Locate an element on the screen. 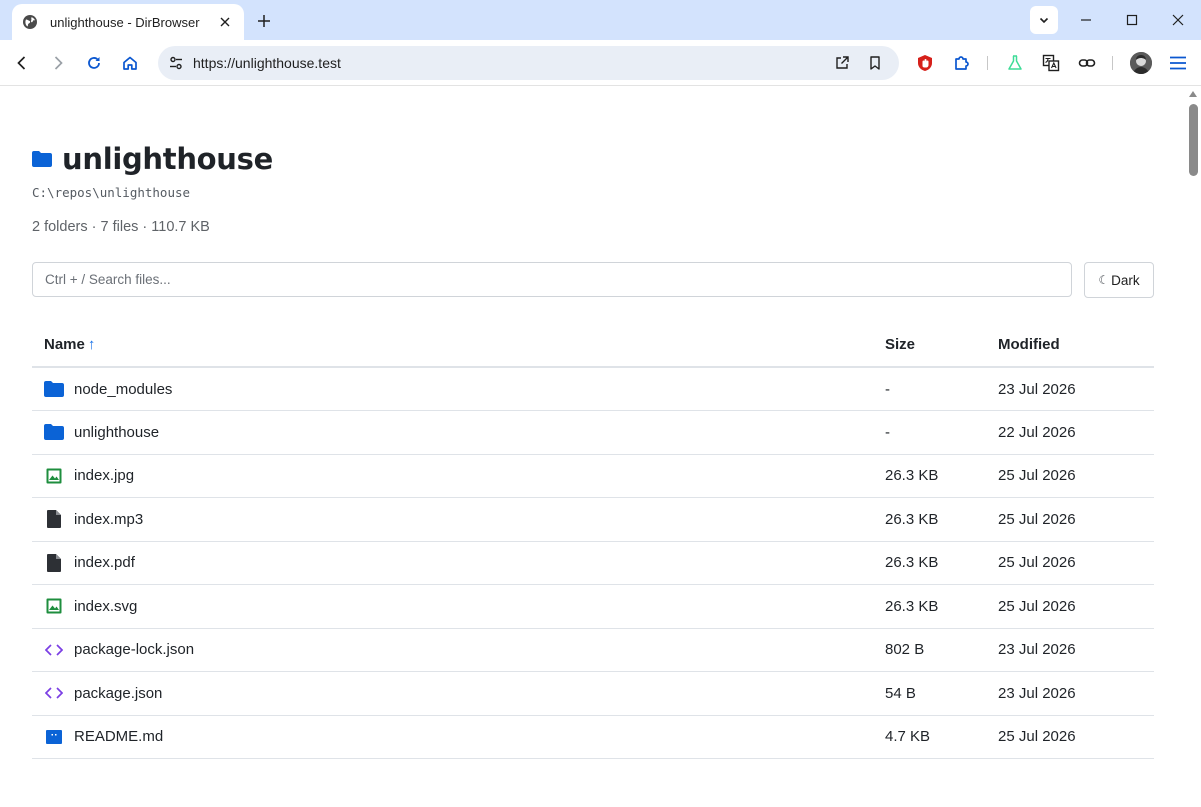 Image resolution: width=1201 pixels, height=807 pixels. tab-title: unlighthouse - DirBrowser is located at coordinates (125, 22).